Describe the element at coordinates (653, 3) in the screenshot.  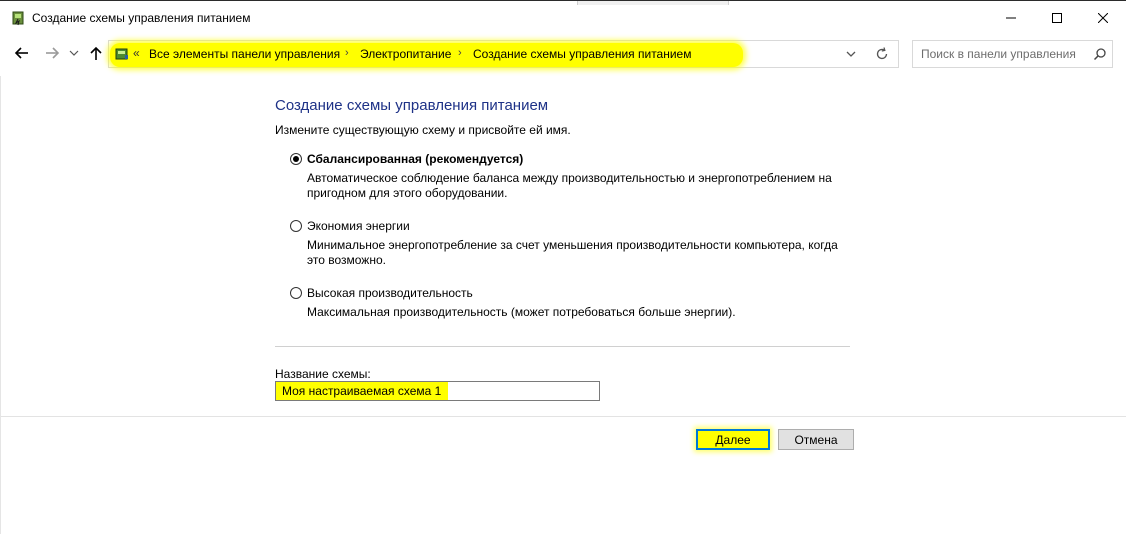
I see `background-window-edge` at that location.